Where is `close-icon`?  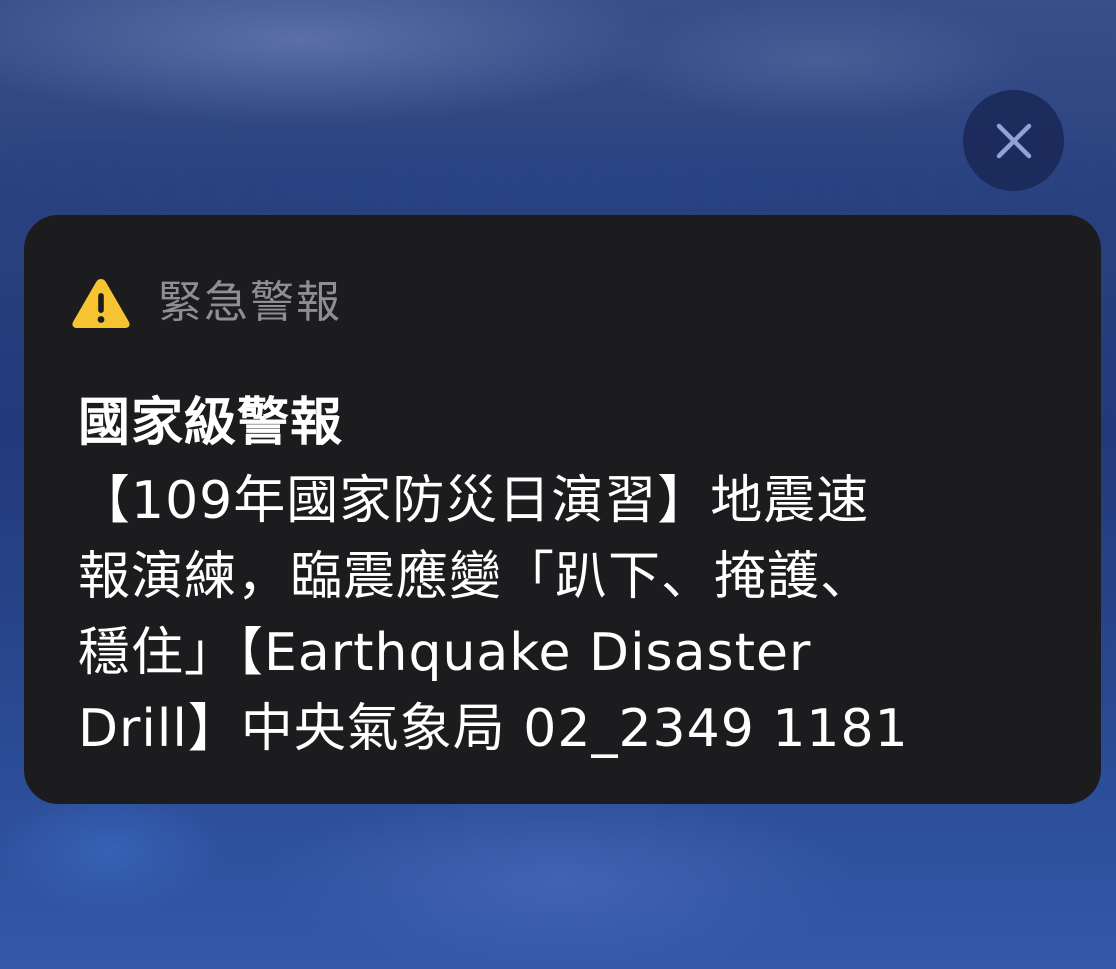
close-icon is located at coordinates (1013, 140).